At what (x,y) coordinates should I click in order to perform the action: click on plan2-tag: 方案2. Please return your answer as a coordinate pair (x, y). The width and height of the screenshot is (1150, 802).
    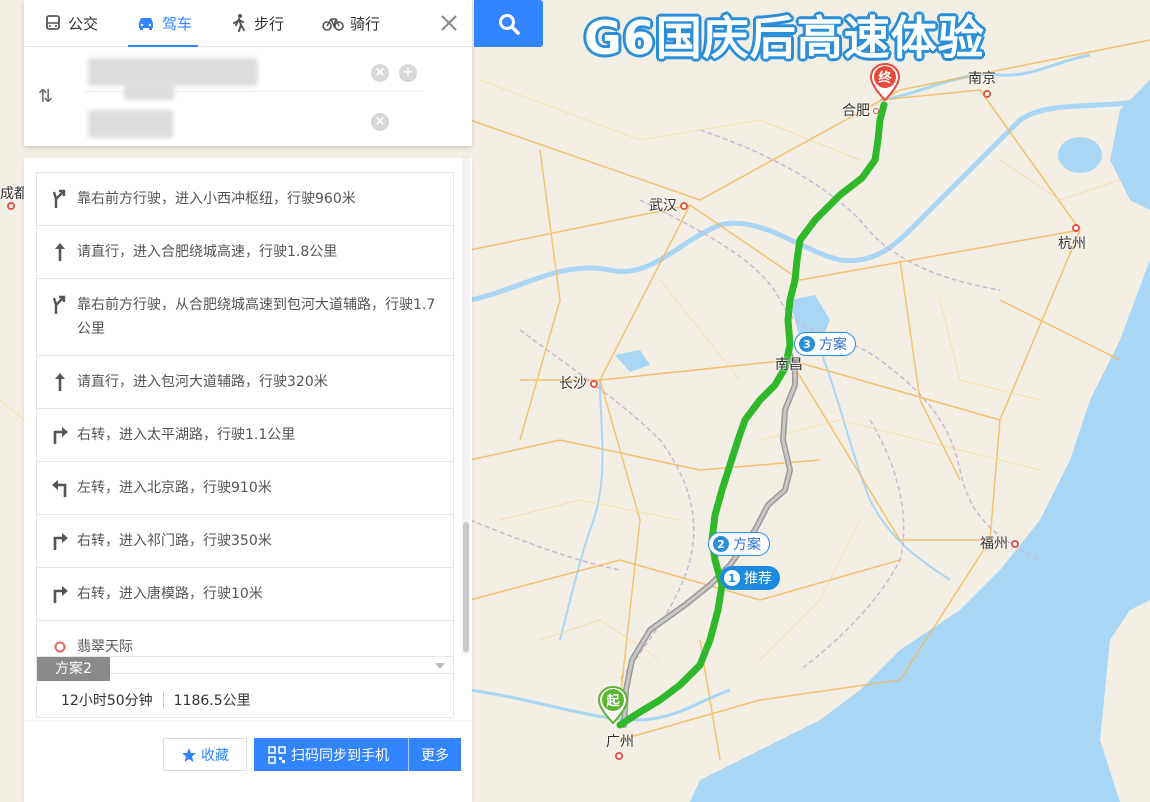
    Looking at the image, I should click on (73, 669).